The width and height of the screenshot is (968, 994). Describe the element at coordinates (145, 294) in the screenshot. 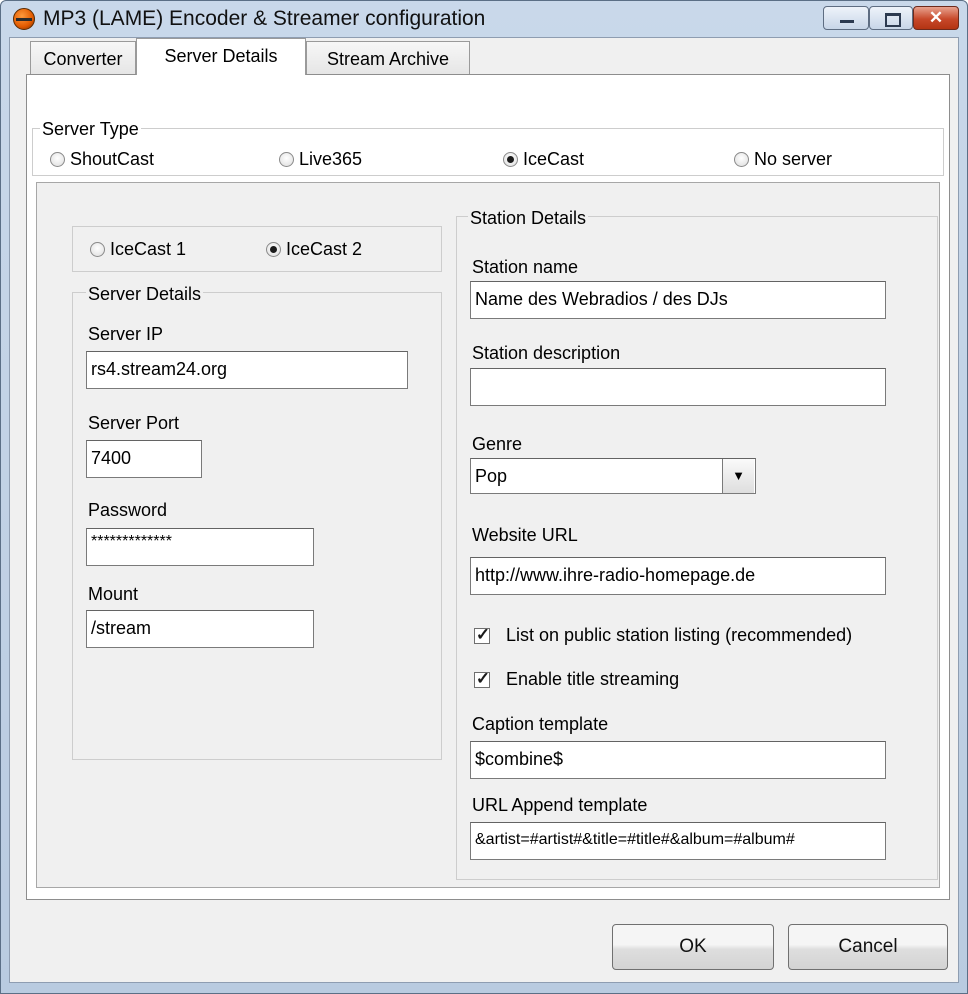

I see `server-details-label: Server Details` at that location.